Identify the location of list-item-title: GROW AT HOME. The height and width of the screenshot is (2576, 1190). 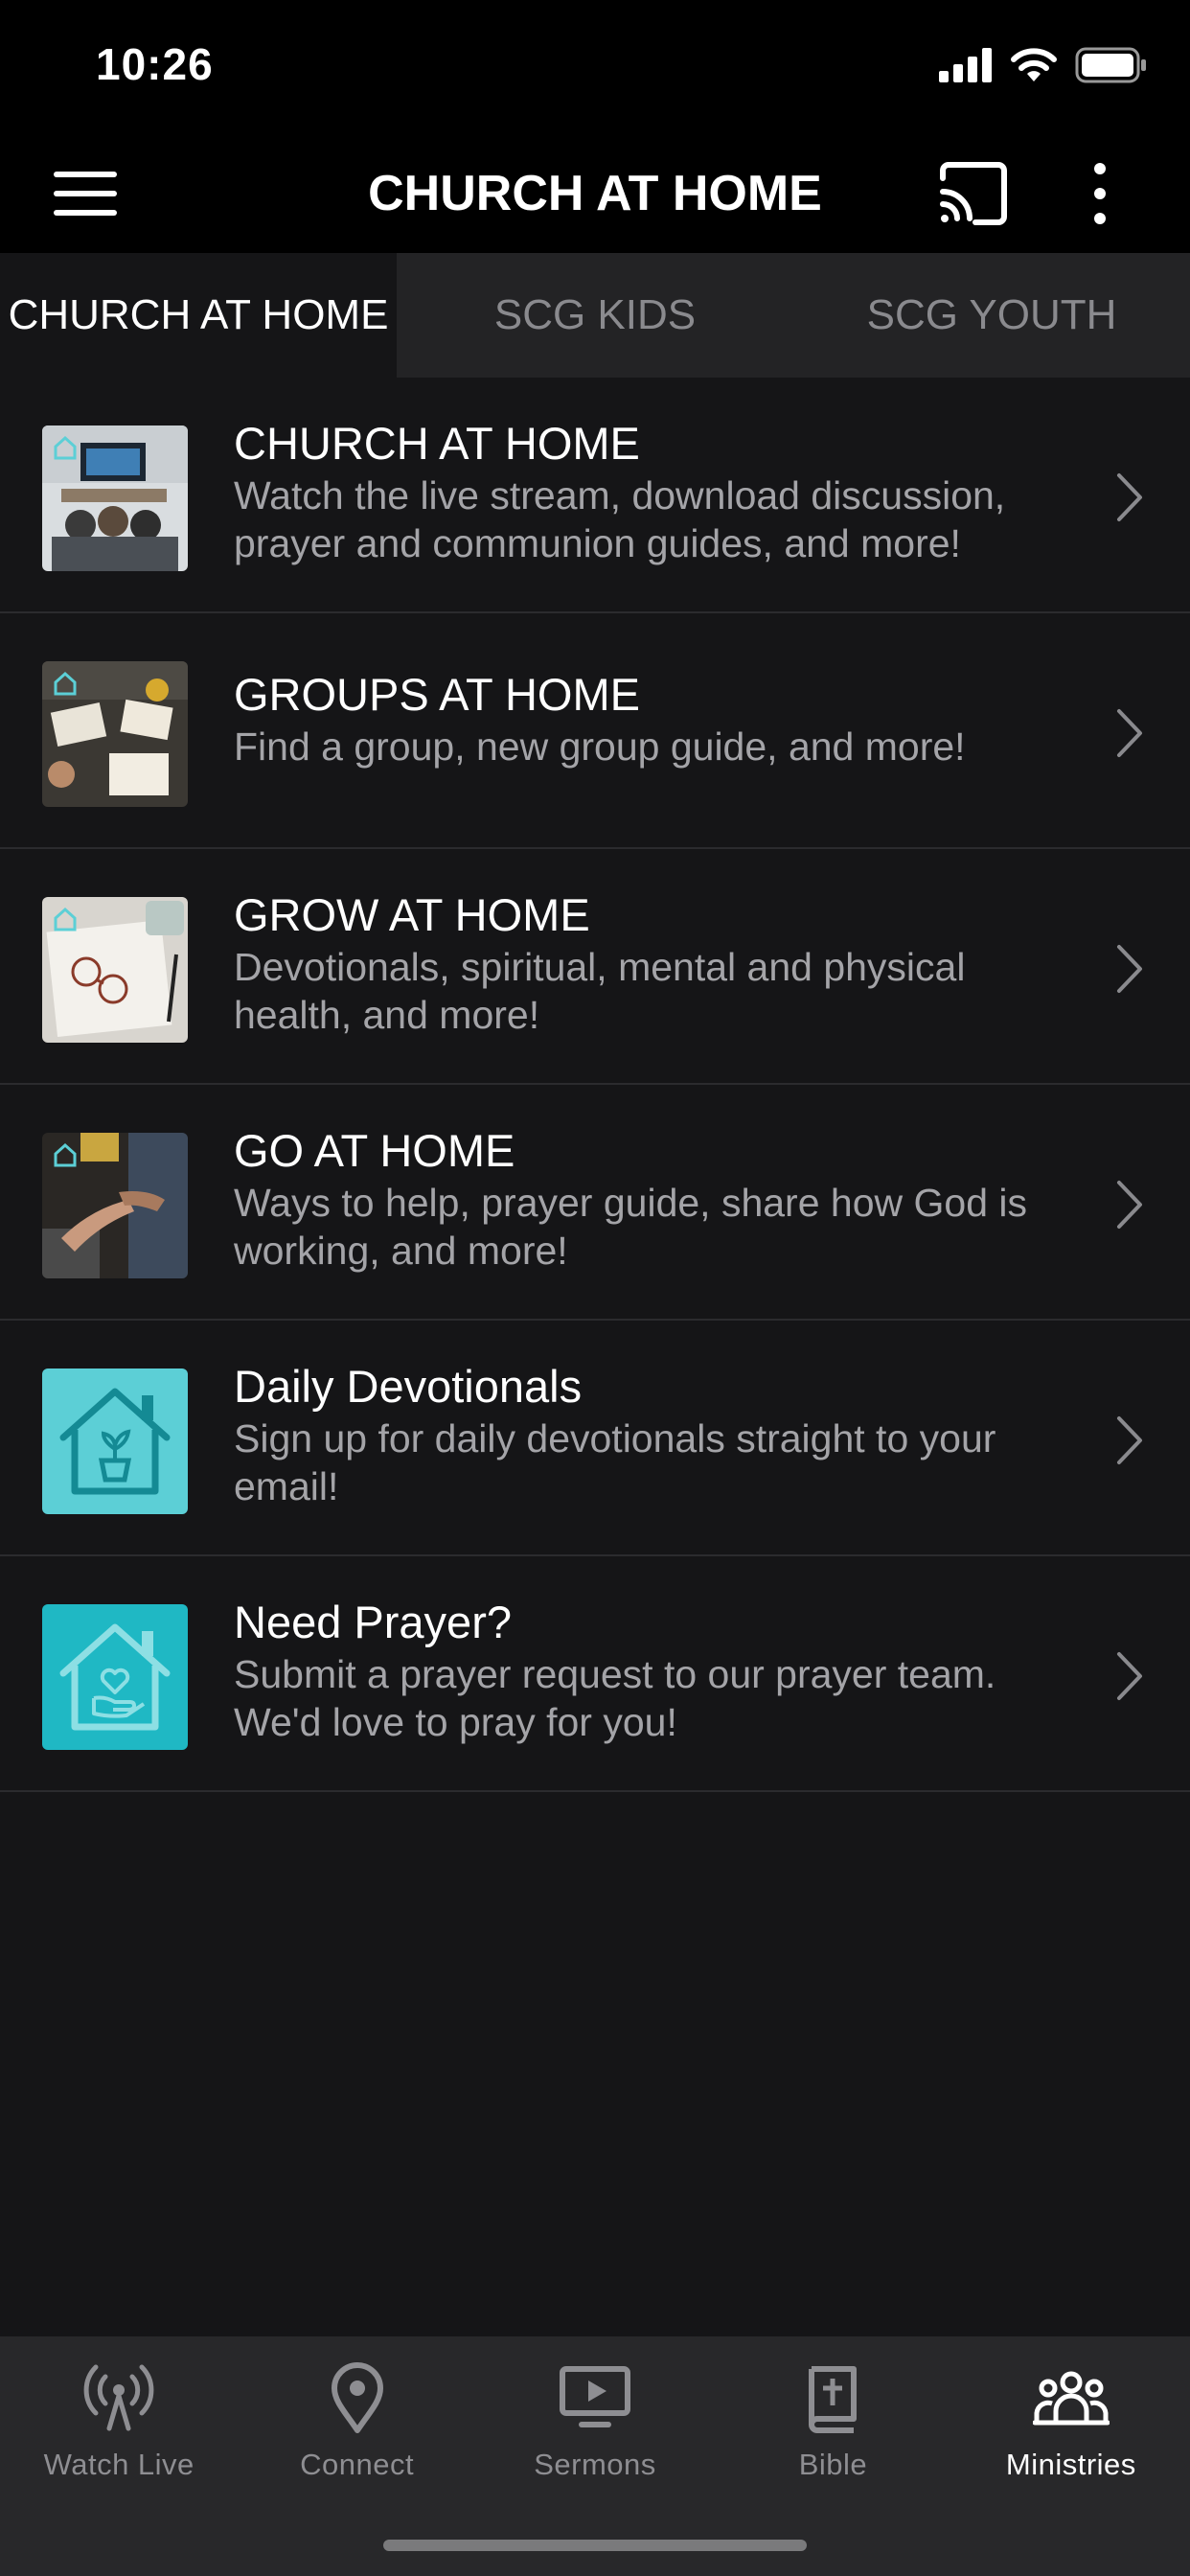
(412, 914).